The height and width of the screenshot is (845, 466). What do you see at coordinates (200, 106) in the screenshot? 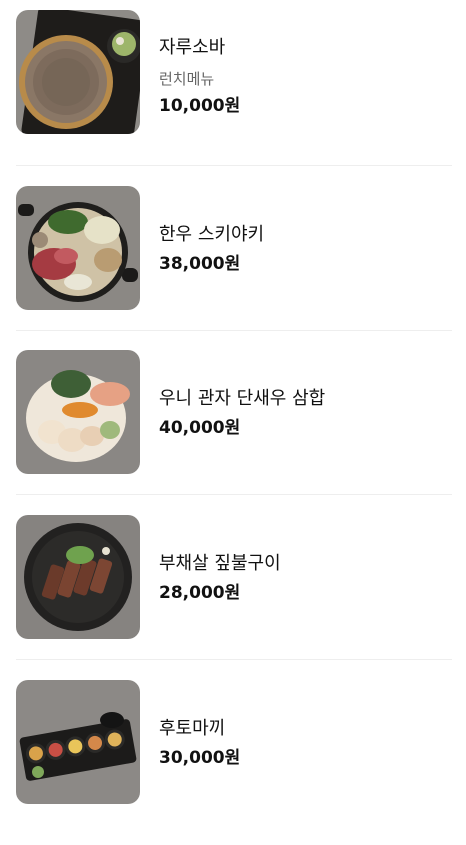
I see `menu-item-price: 10,000원` at bounding box center [200, 106].